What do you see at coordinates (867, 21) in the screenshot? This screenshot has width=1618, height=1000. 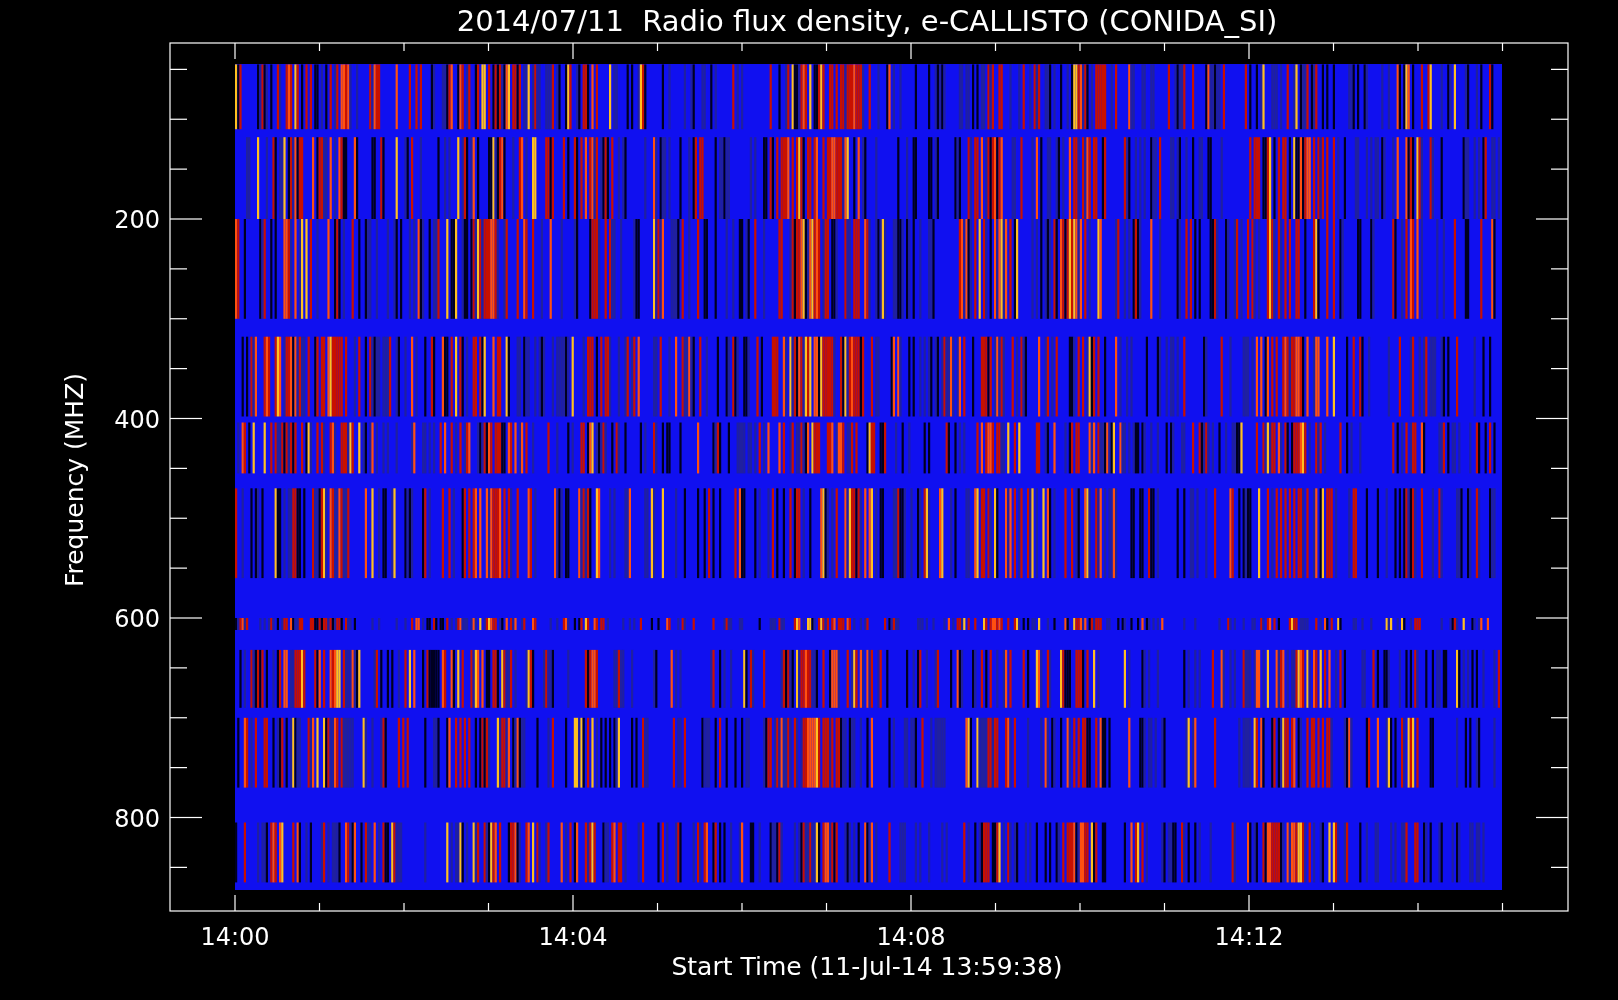 I see `chart-title: 2014/07/11 Radio flux density, e-CALLISTO (CONIDA_SI)` at bounding box center [867, 21].